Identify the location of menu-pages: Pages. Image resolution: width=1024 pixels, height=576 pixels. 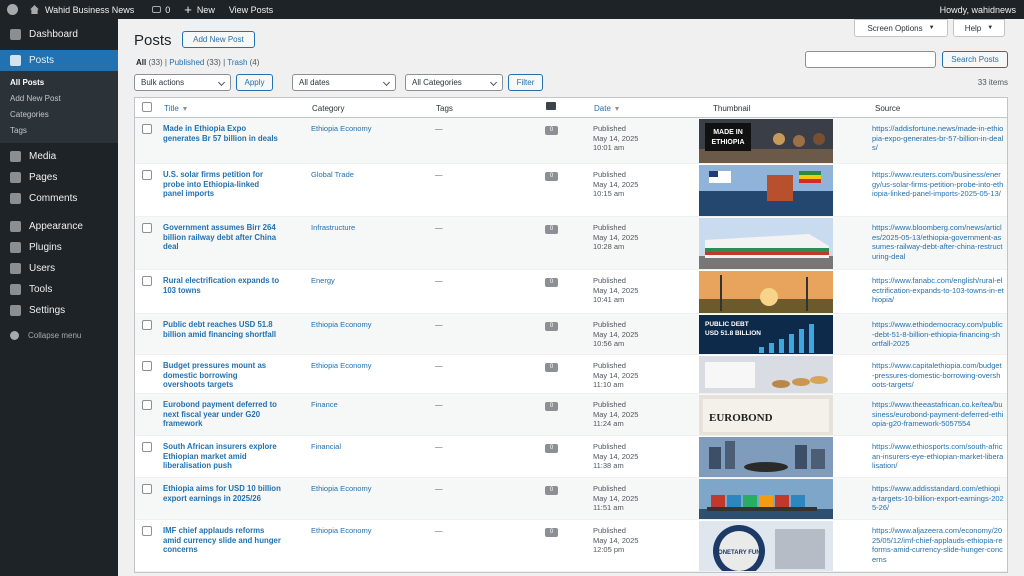
(59, 177).